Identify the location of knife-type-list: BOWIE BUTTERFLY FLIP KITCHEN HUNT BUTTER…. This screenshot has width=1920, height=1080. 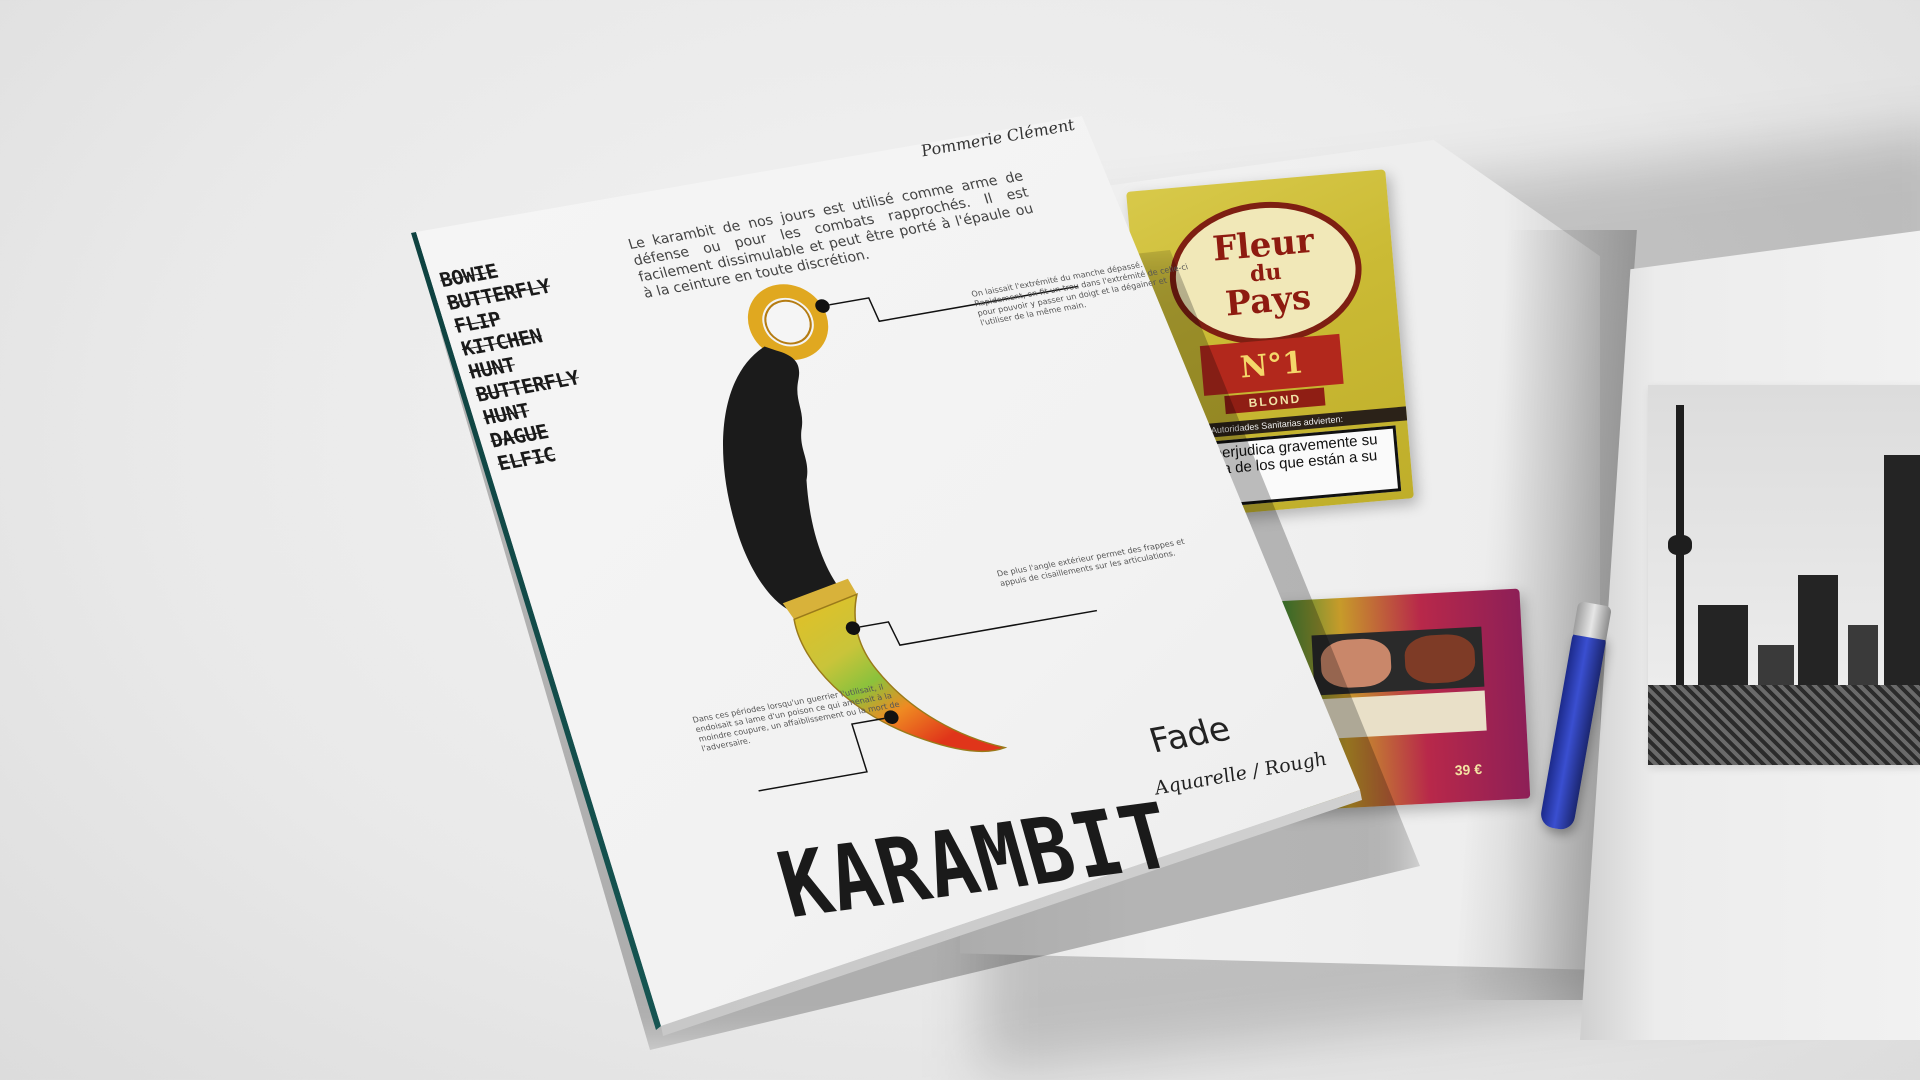
(520, 363).